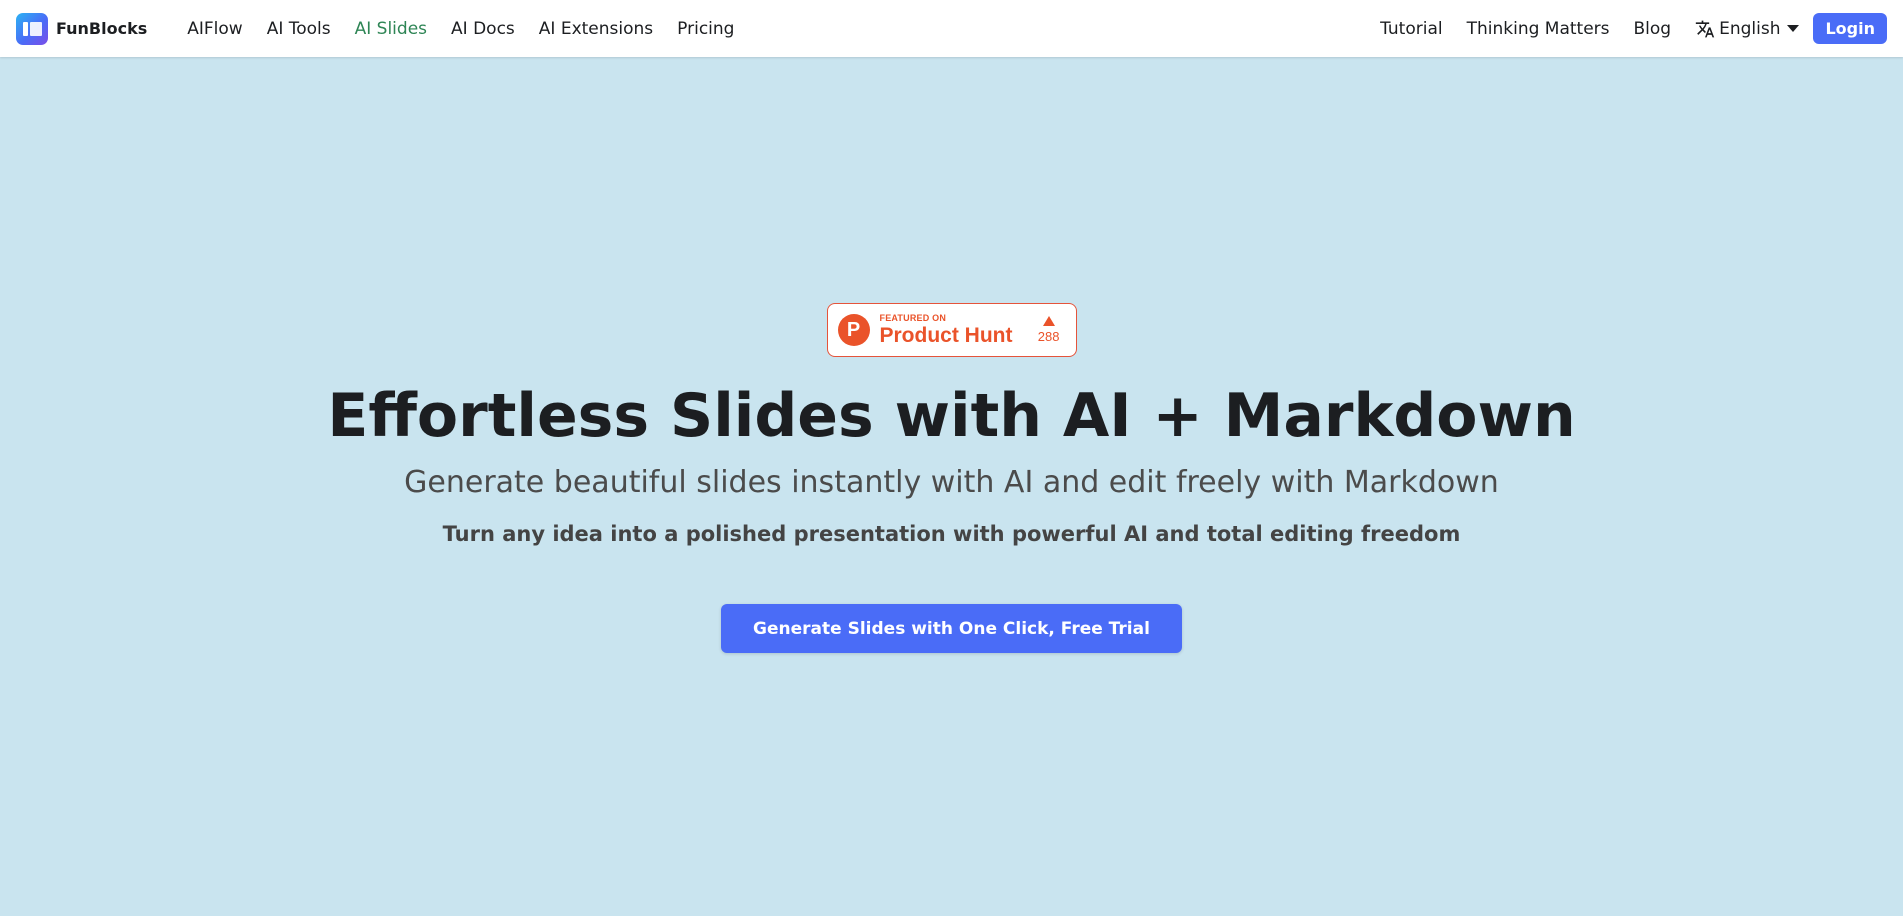  What do you see at coordinates (853, 330) in the screenshot?
I see `product-hunt-logo-icon: P` at bounding box center [853, 330].